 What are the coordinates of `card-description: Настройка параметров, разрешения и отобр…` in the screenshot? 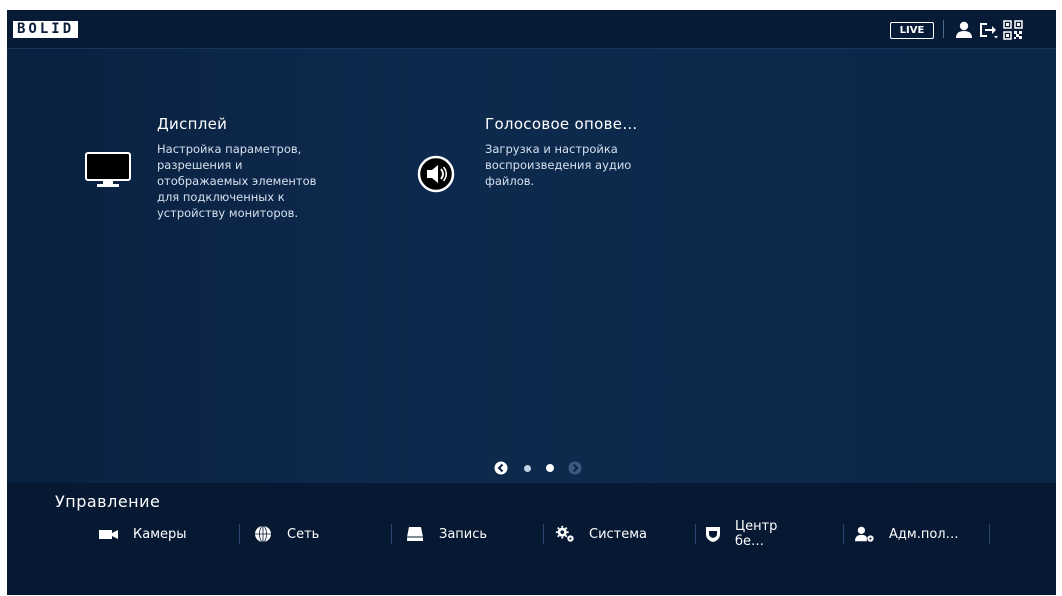 It's located at (237, 181).